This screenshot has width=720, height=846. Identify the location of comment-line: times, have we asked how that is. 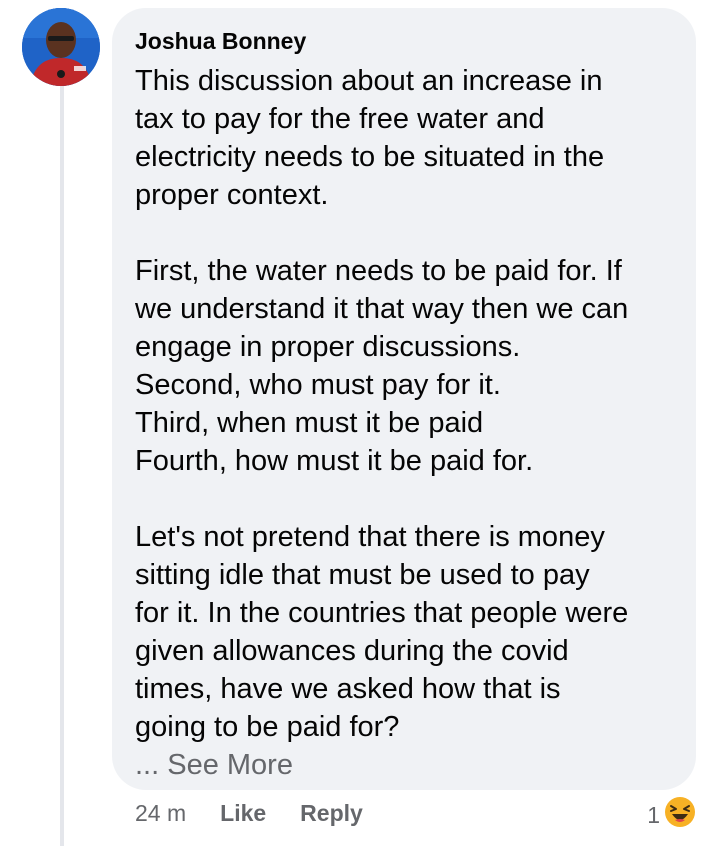
(348, 689).